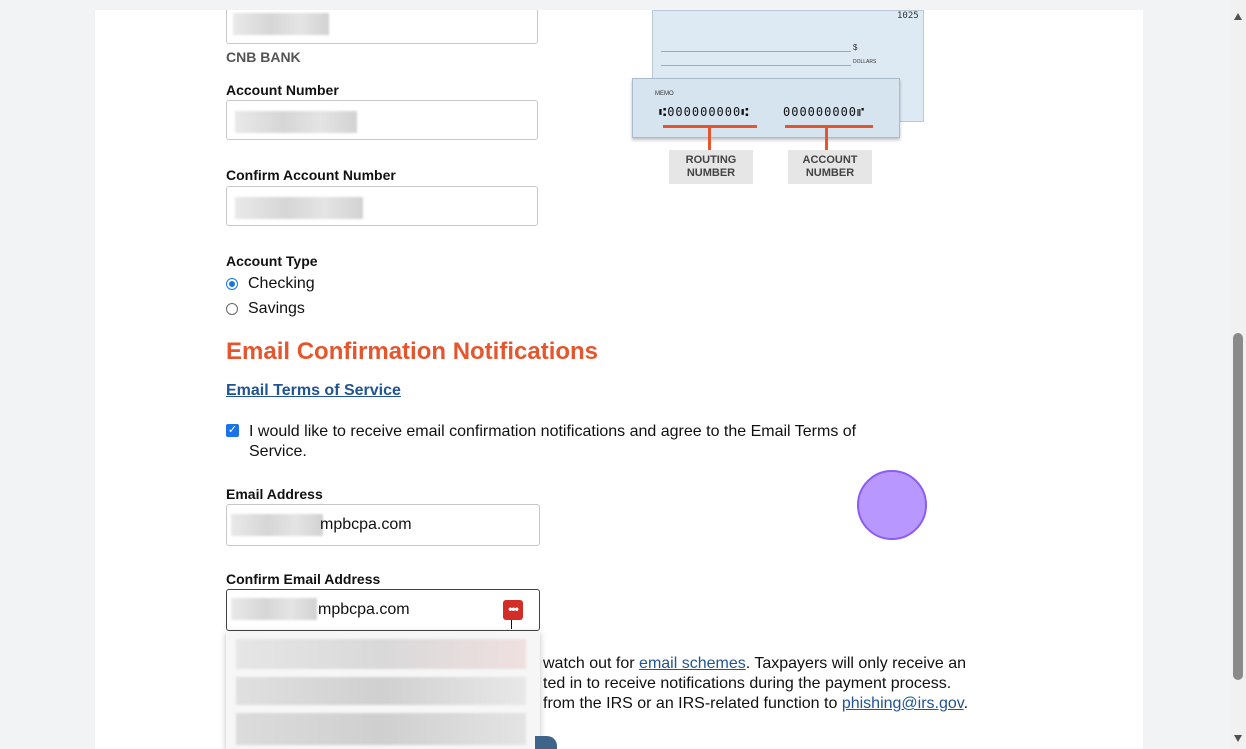 The image size is (1246, 749). I want to click on bank-name: CNB BANK, so click(263, 57).